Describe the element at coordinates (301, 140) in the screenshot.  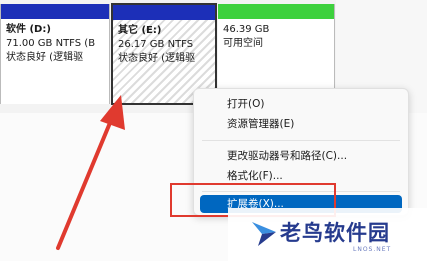
I see `menu-separator` at that location.